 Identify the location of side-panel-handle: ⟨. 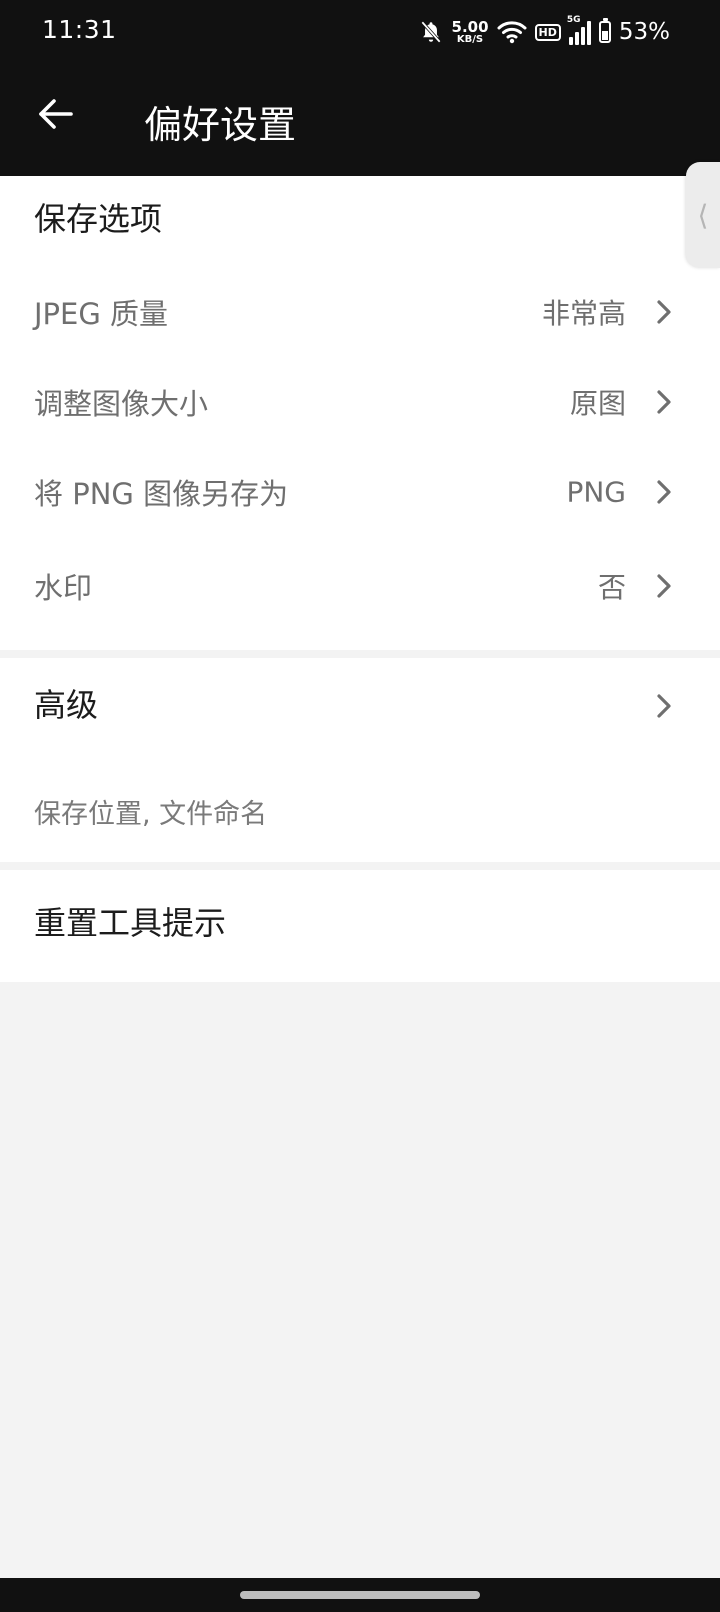
(703, 215).